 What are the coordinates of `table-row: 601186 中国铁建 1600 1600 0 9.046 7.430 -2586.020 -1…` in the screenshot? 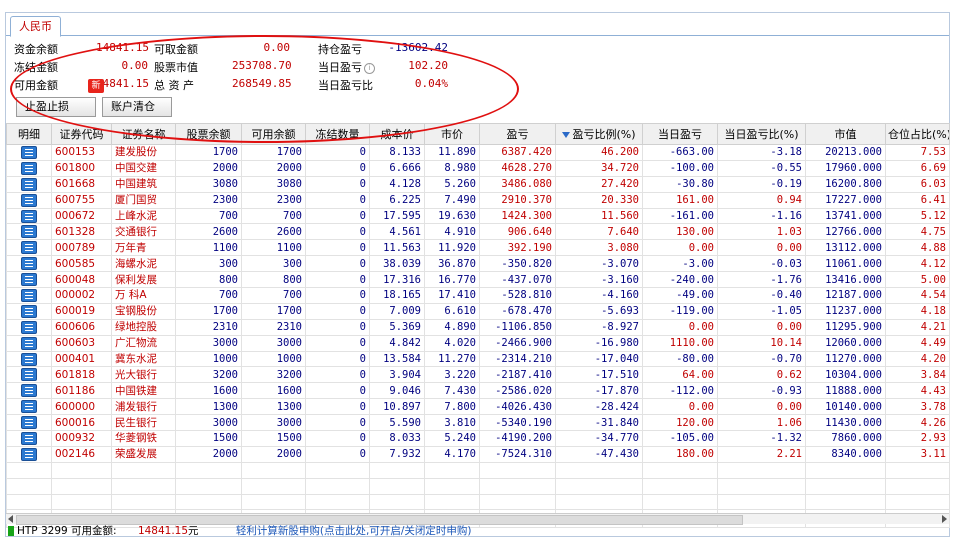 It's located at (478, 391).